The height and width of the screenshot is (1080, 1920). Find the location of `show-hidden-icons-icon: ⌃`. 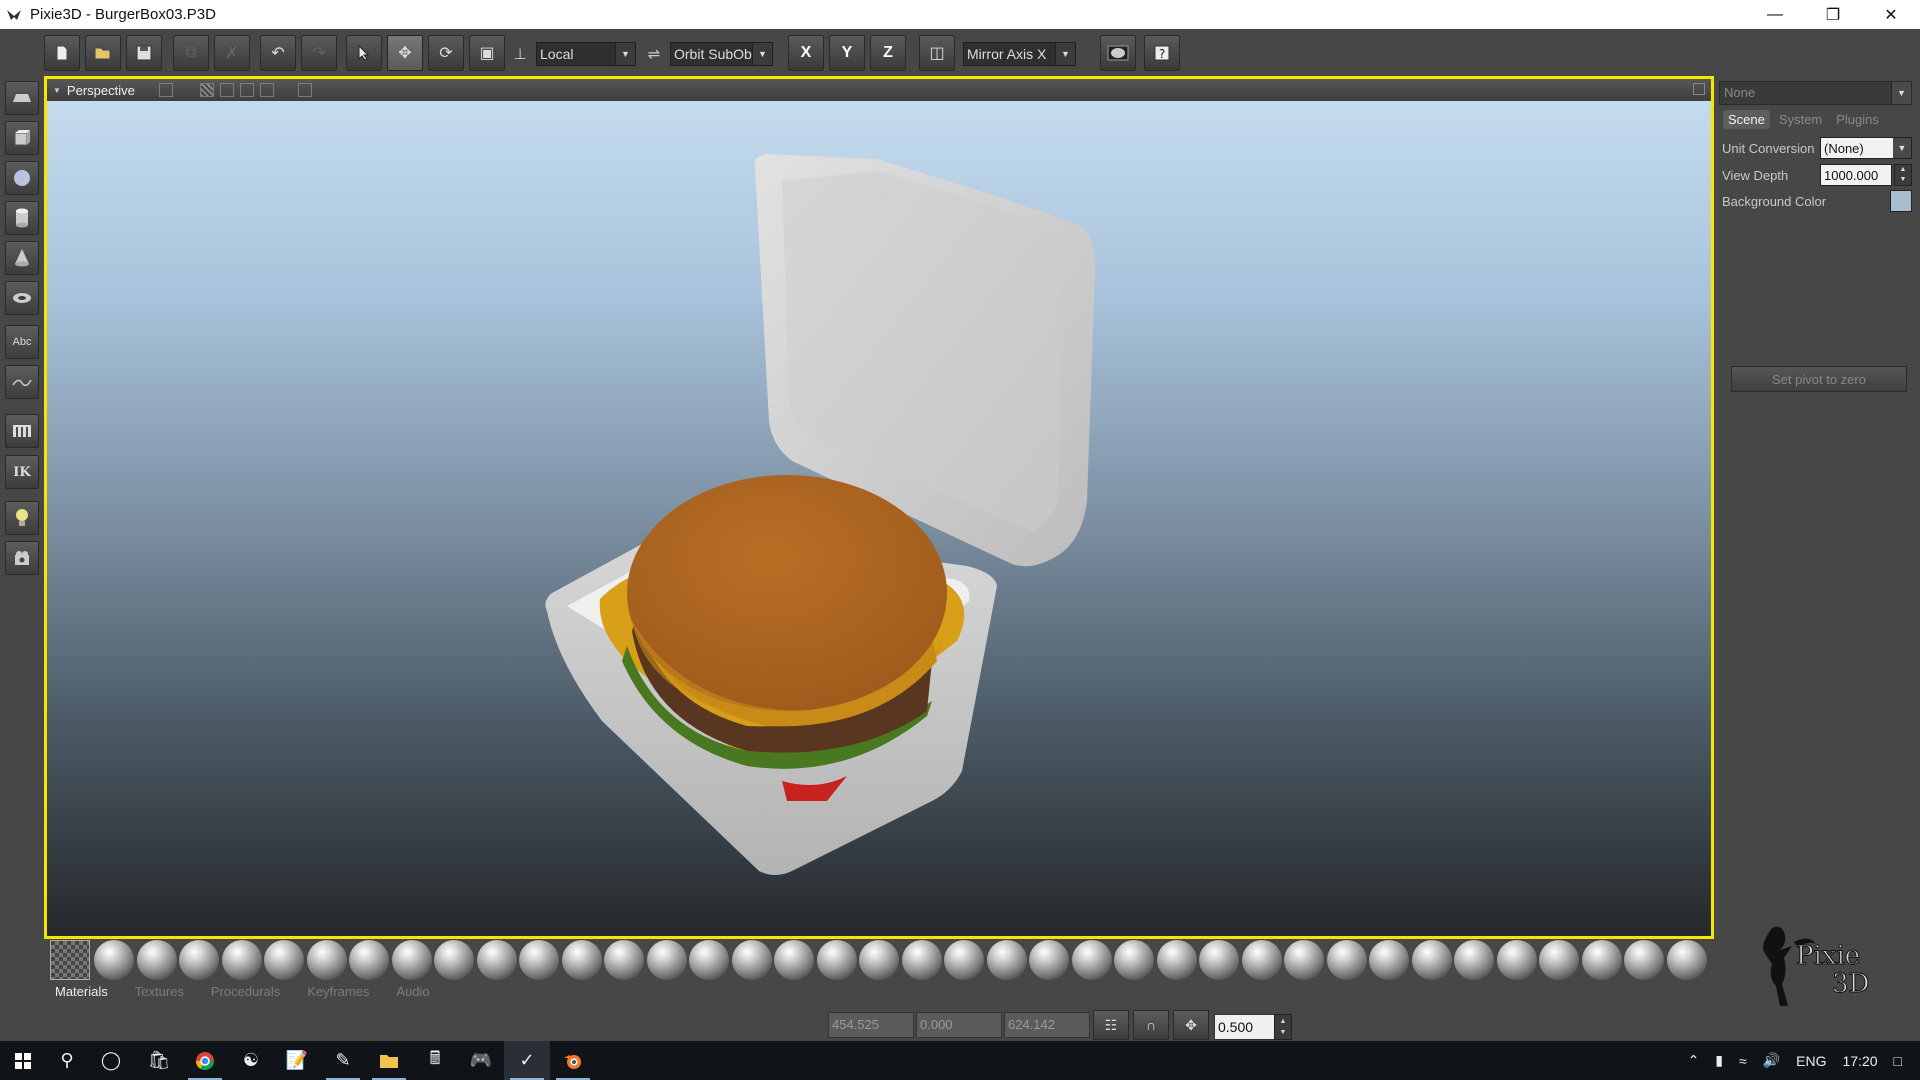

show-hidden-icons-icon: ⌃ is located at coordinates (1694, 1060).